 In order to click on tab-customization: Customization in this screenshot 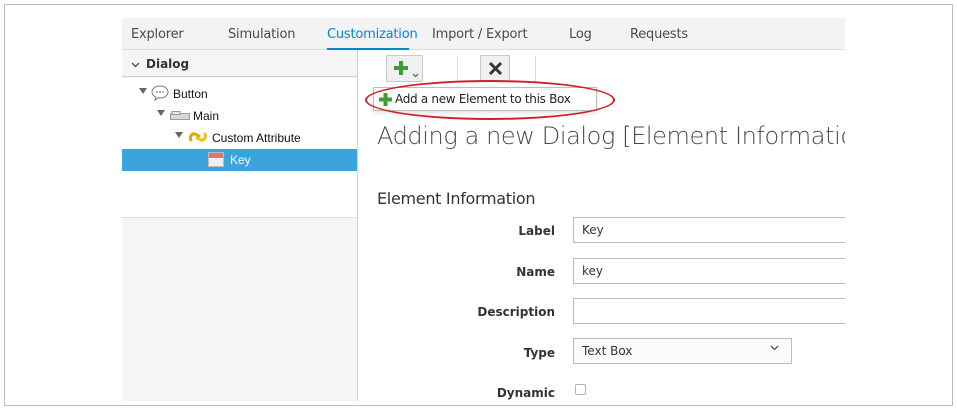, I will do `click(372, 34)`.